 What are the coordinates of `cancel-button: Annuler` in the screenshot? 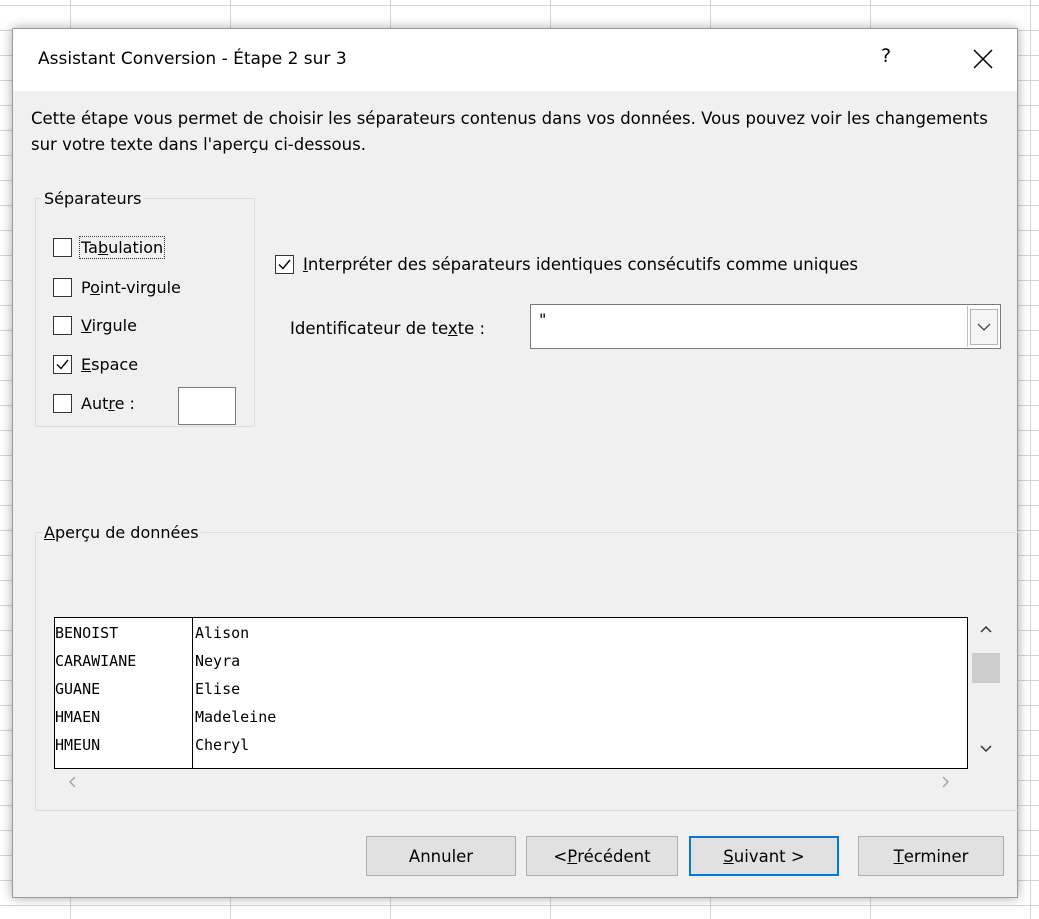 It's located at (441, 856).